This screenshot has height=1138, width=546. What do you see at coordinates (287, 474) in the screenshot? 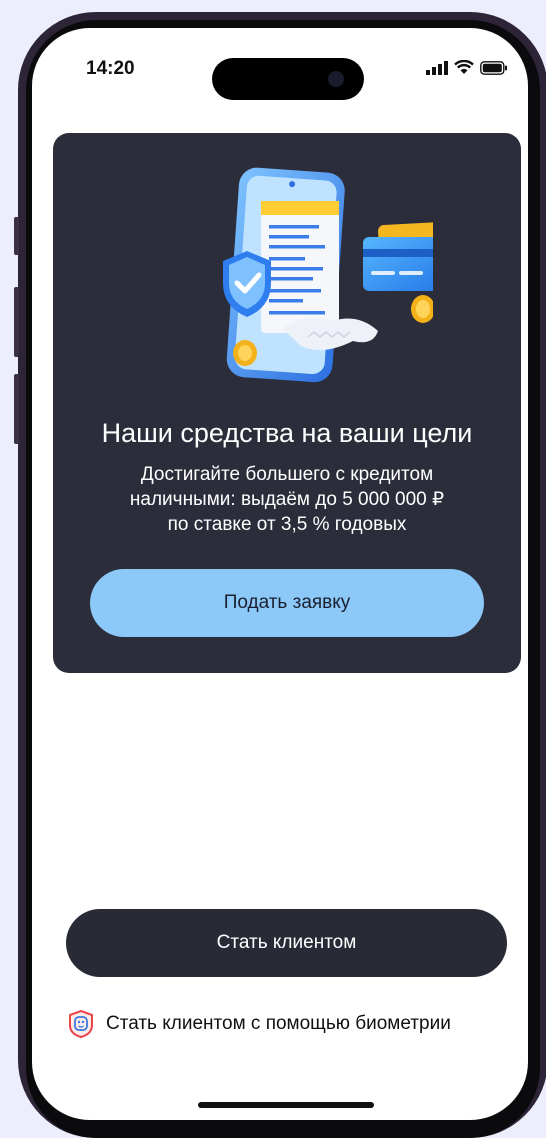
I see `promo-text-line: Достигайте большего с кредитом` at bounding box center [287, 474].